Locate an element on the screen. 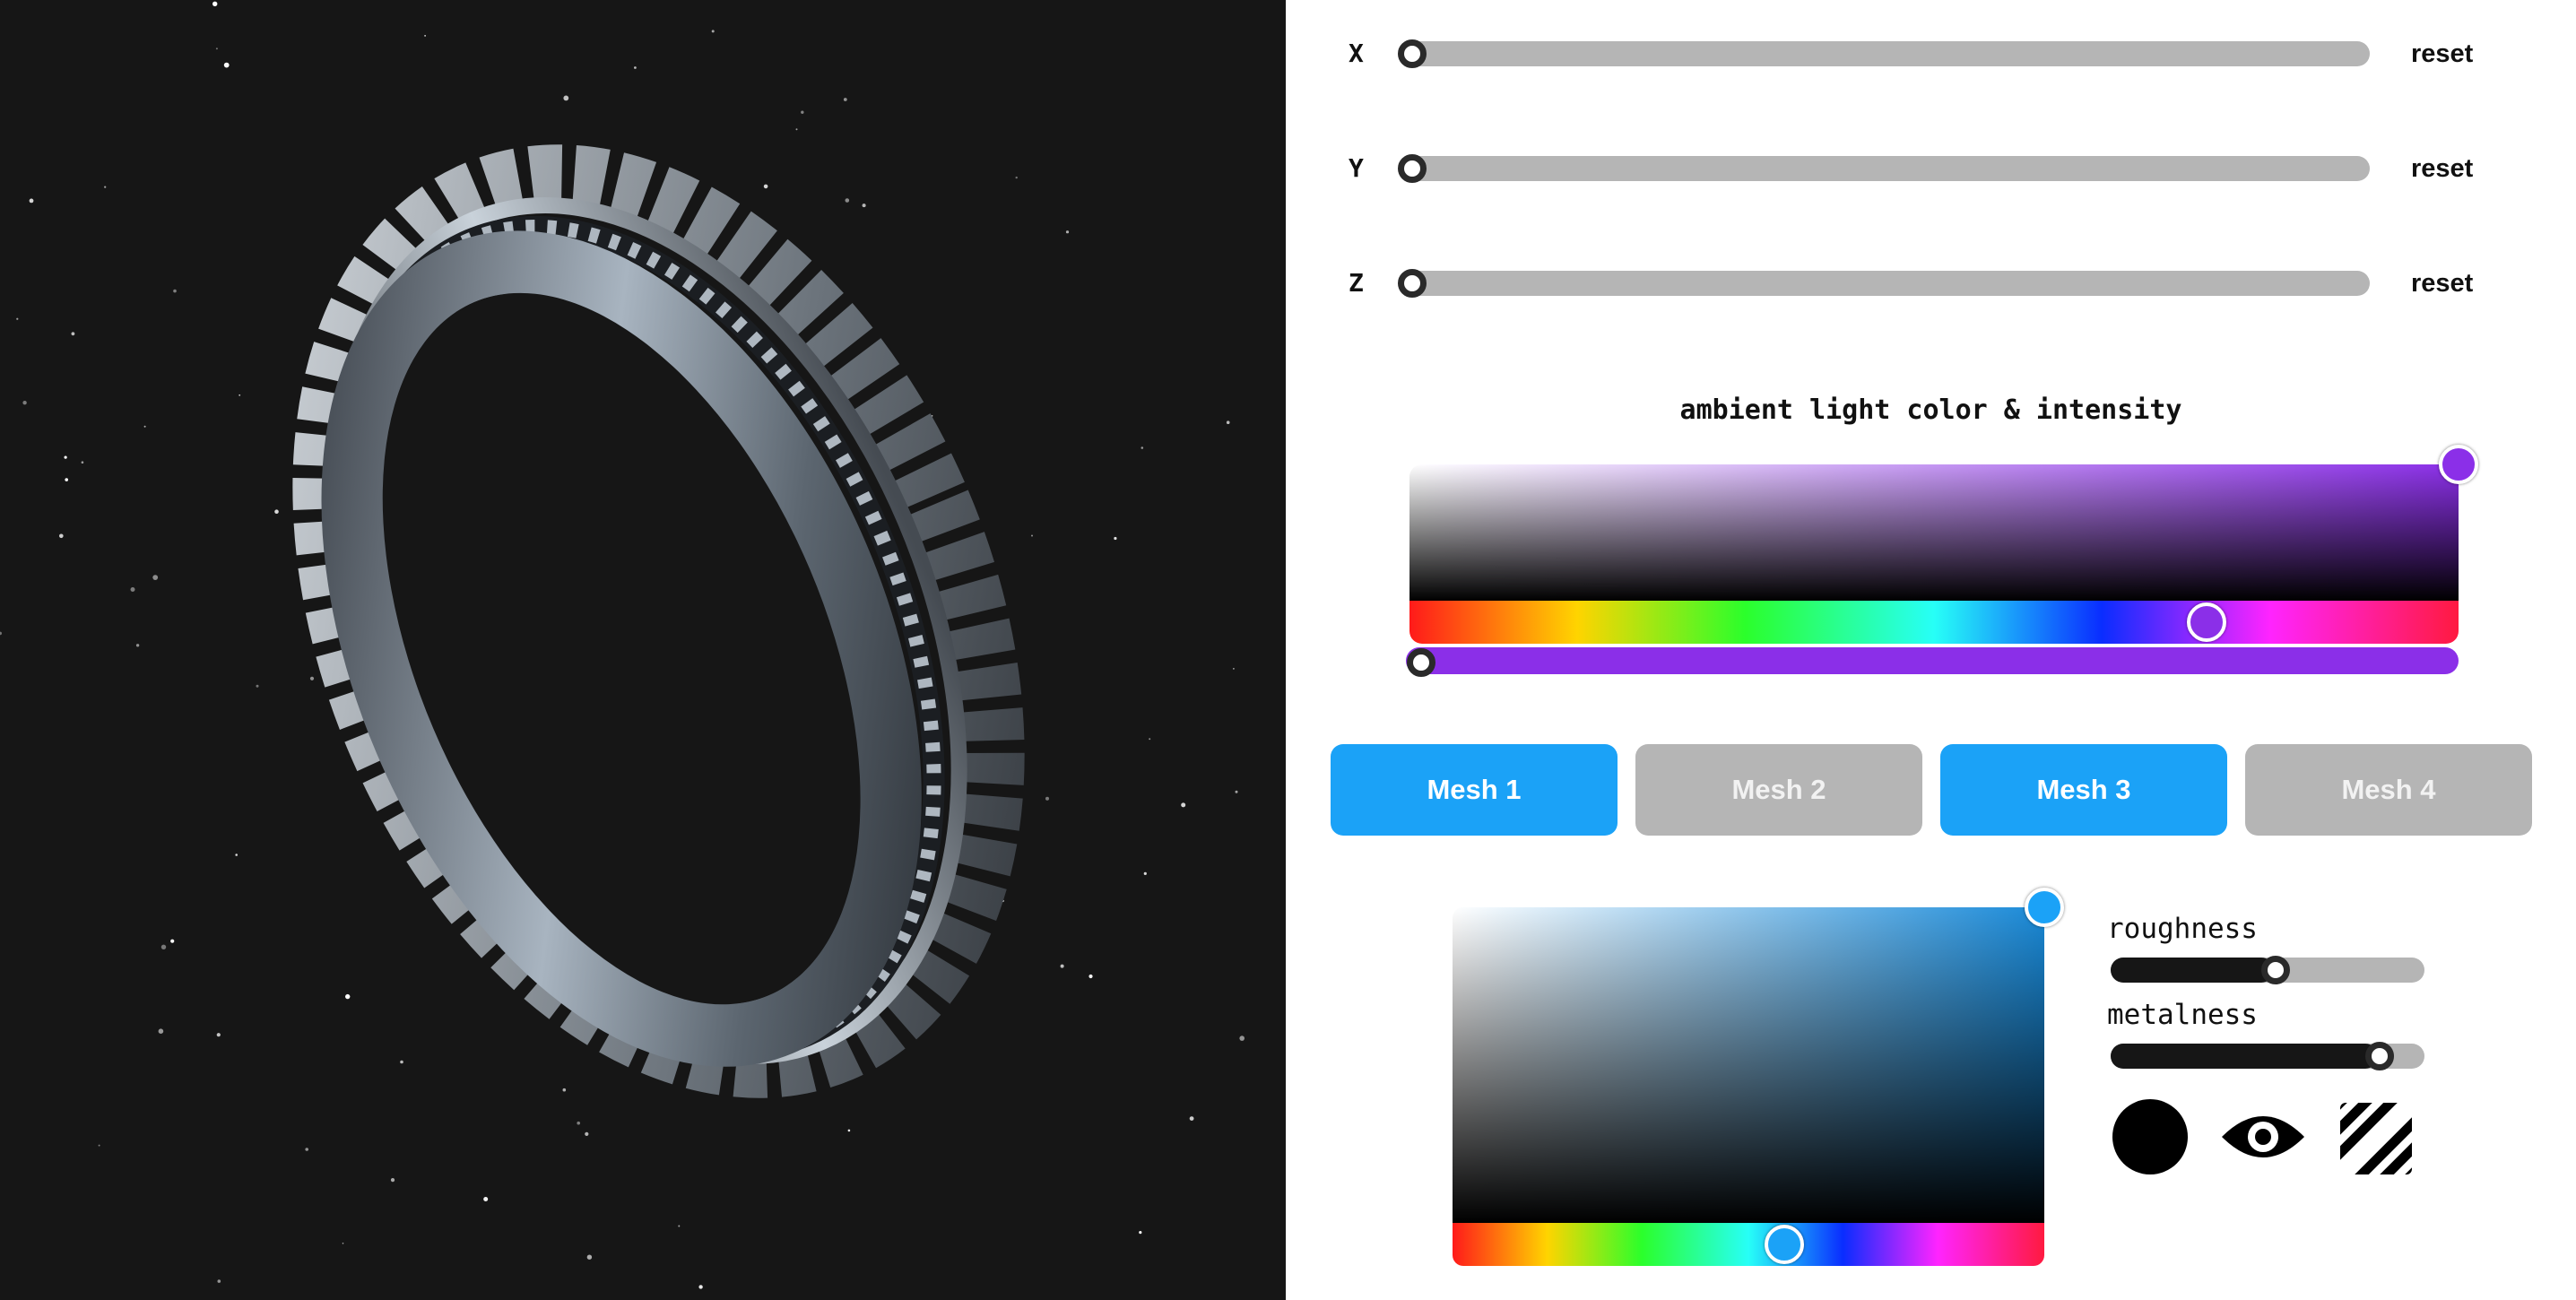  material-color-picker is located at coordinates (1758, 1077).